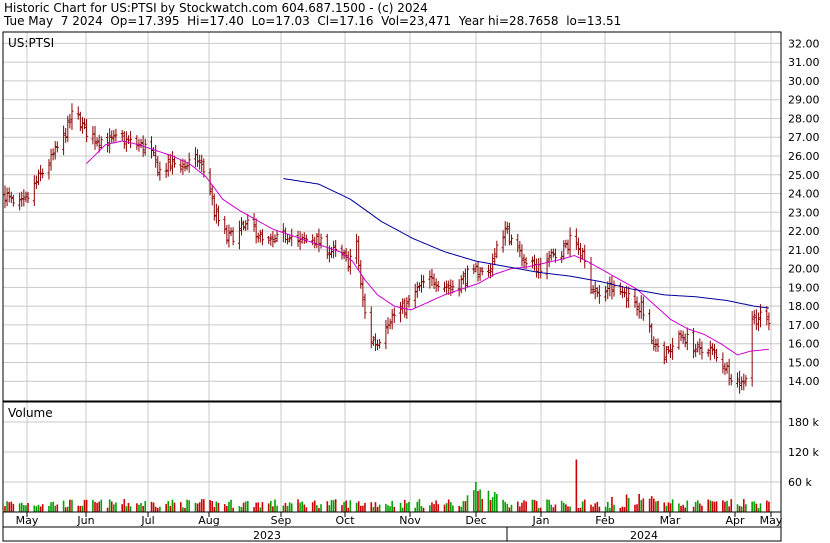 This screenshot has height=543, width=830. Describe the element at coordinates (392, 534) in the screenshot. I see `year-axis-frame` at that location.